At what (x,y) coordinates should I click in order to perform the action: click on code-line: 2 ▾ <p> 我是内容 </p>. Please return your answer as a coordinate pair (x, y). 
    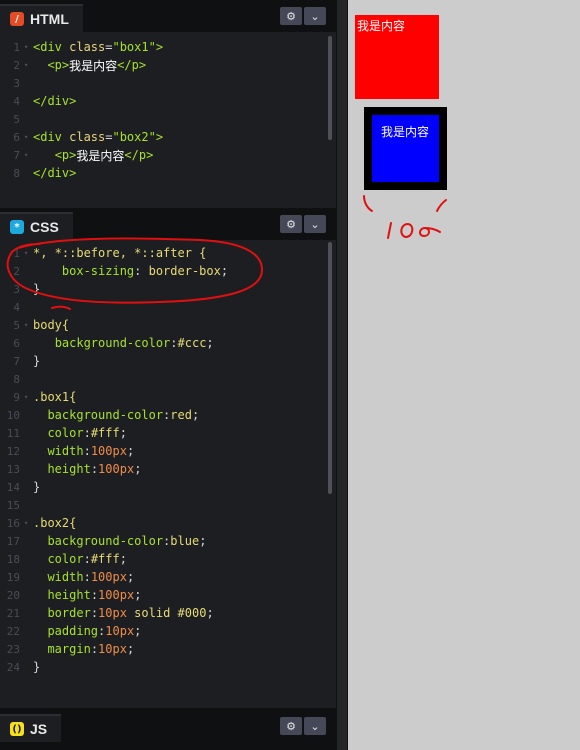
    Looking at the image, I should click on (80, 65).